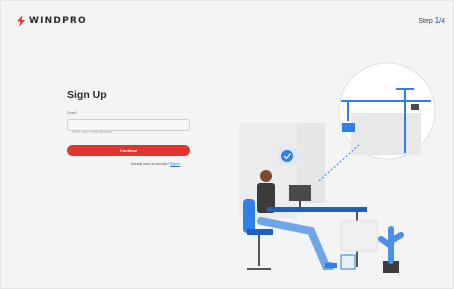 The width and height of the screenshot is (454, 289). Describe the element at coordinates (227, 21) in the screenshot. I see `header: WINDPRO Step 1/4` at that location.